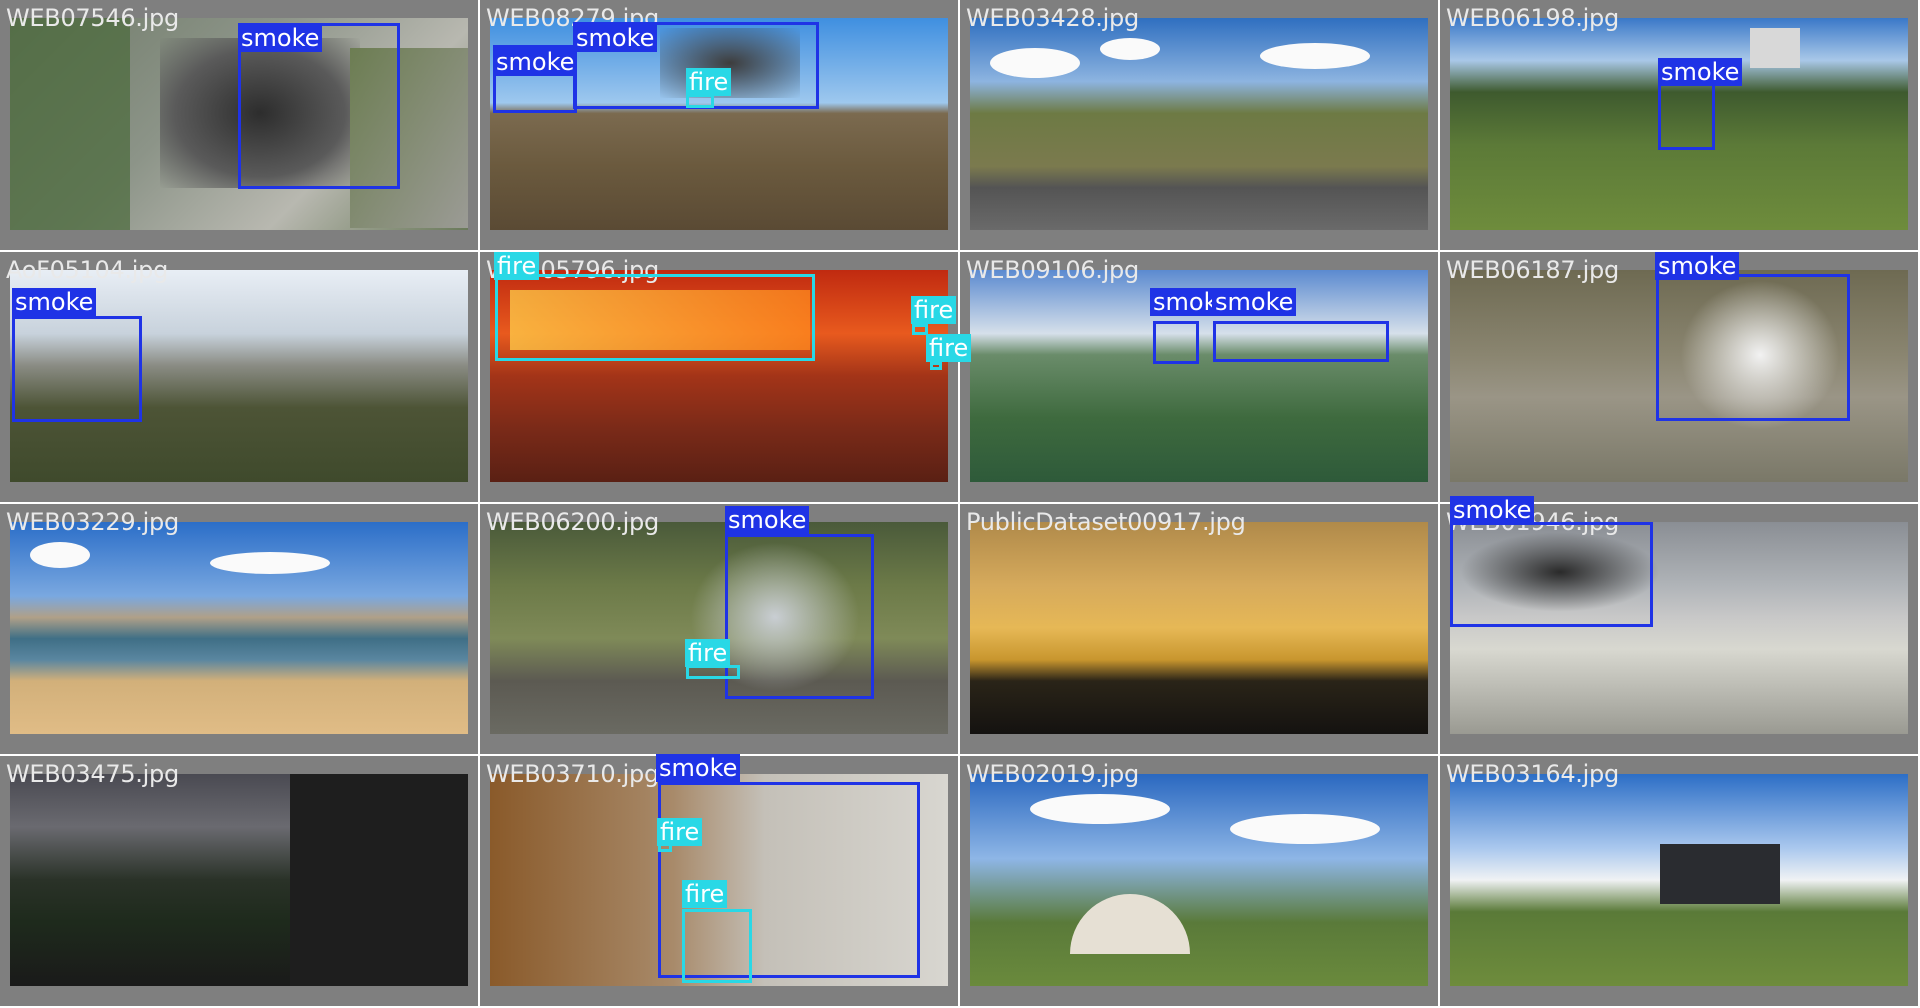 This screenshot has height=1008, width=1920. I want to click on image-tile: WEB03164.jpg, so click(1680, 882).